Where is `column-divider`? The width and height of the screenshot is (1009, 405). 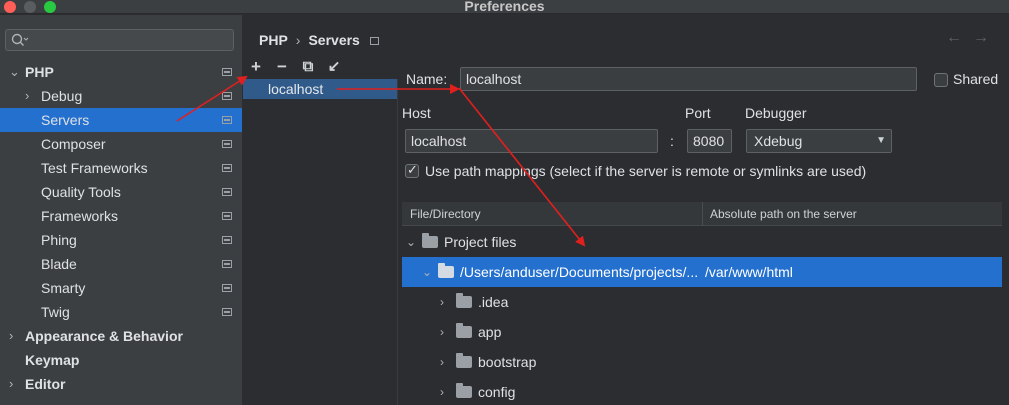
column-divider is located at coordinates (702, 214).